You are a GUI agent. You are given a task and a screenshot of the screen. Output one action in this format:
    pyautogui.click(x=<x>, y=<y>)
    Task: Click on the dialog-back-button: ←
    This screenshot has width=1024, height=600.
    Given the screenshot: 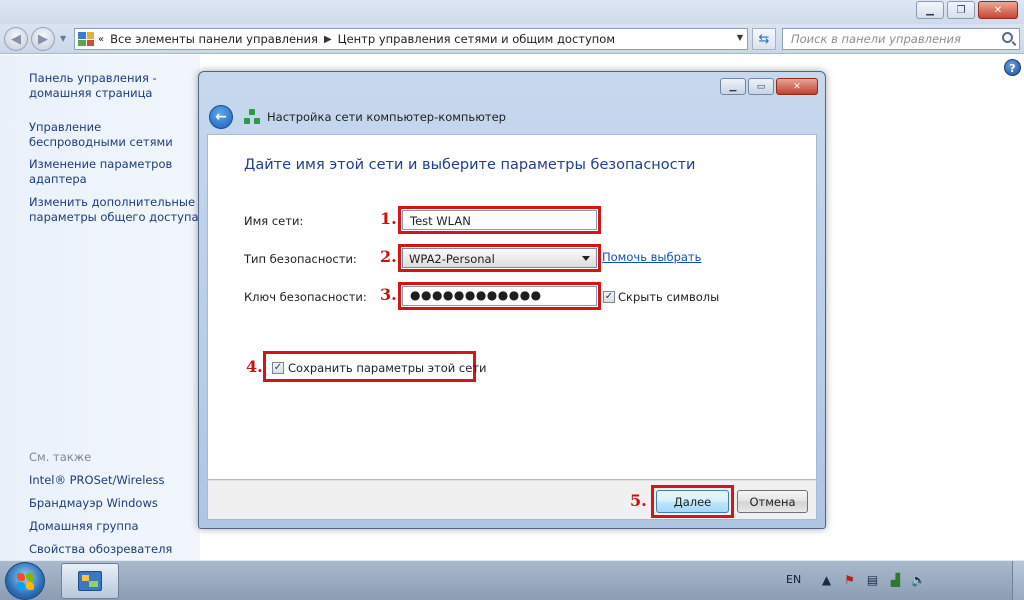 What is the action you would take?
    pyautogui.click(x=221, y=117)
    